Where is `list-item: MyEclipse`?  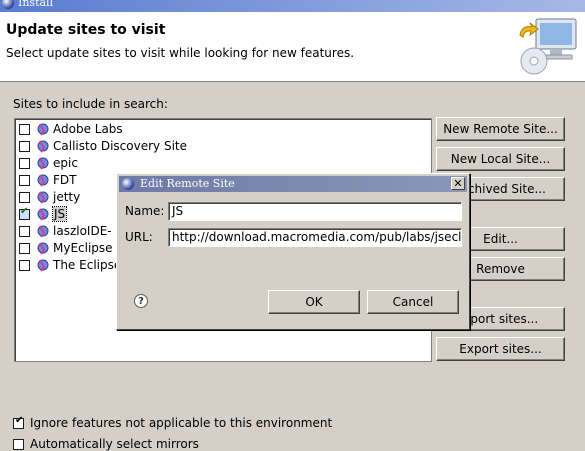
list-item: MyEclipse is located at coordinates (66, 248).